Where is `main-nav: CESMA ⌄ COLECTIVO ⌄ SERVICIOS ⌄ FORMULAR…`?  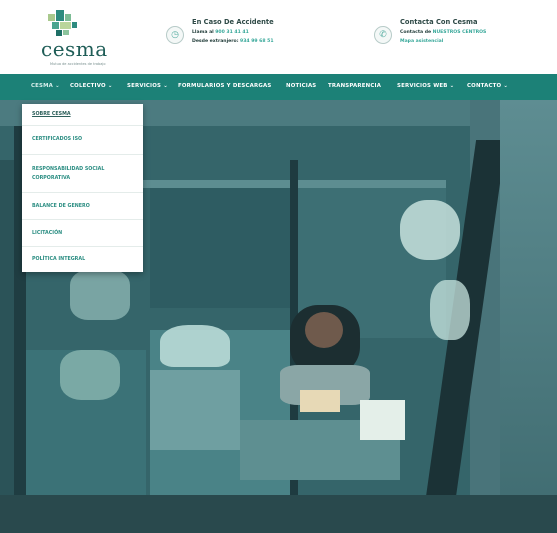
main-nav: CESMA ⌄ COLECTIVO ⌄ SERVICIOS ⌄ FORMULAR… is located at coordinates (278, 87).